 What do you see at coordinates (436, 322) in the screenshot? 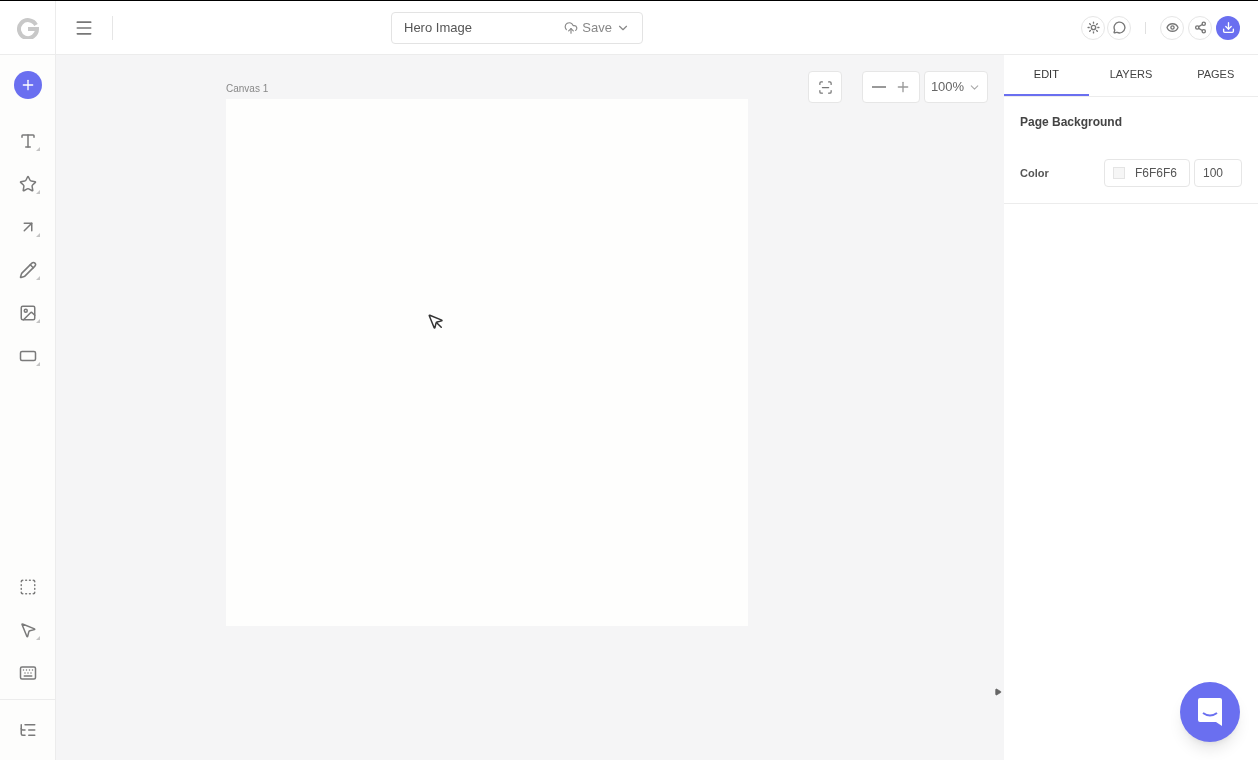
I see `mouse-pointer-icon` at bounding box center [436, 322].